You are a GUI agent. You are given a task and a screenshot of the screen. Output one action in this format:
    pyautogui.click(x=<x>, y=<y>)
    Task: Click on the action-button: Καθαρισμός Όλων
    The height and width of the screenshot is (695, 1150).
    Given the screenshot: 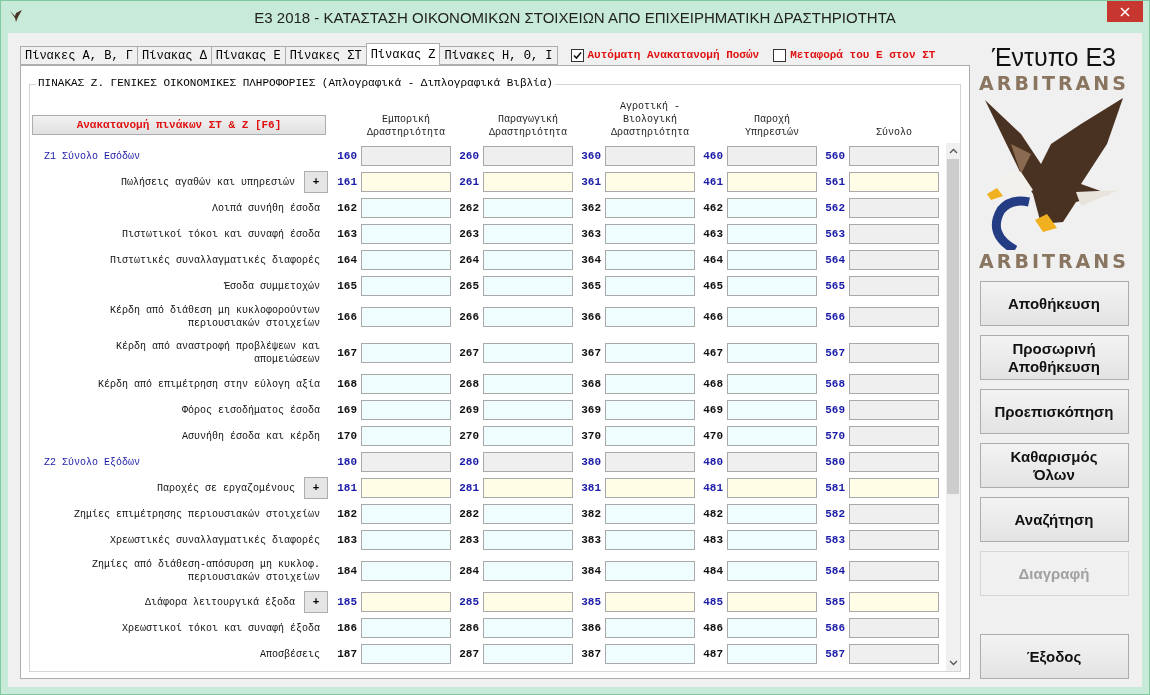 What is the action you would take?
    pyautogui.click(x=1054, y=465)
    